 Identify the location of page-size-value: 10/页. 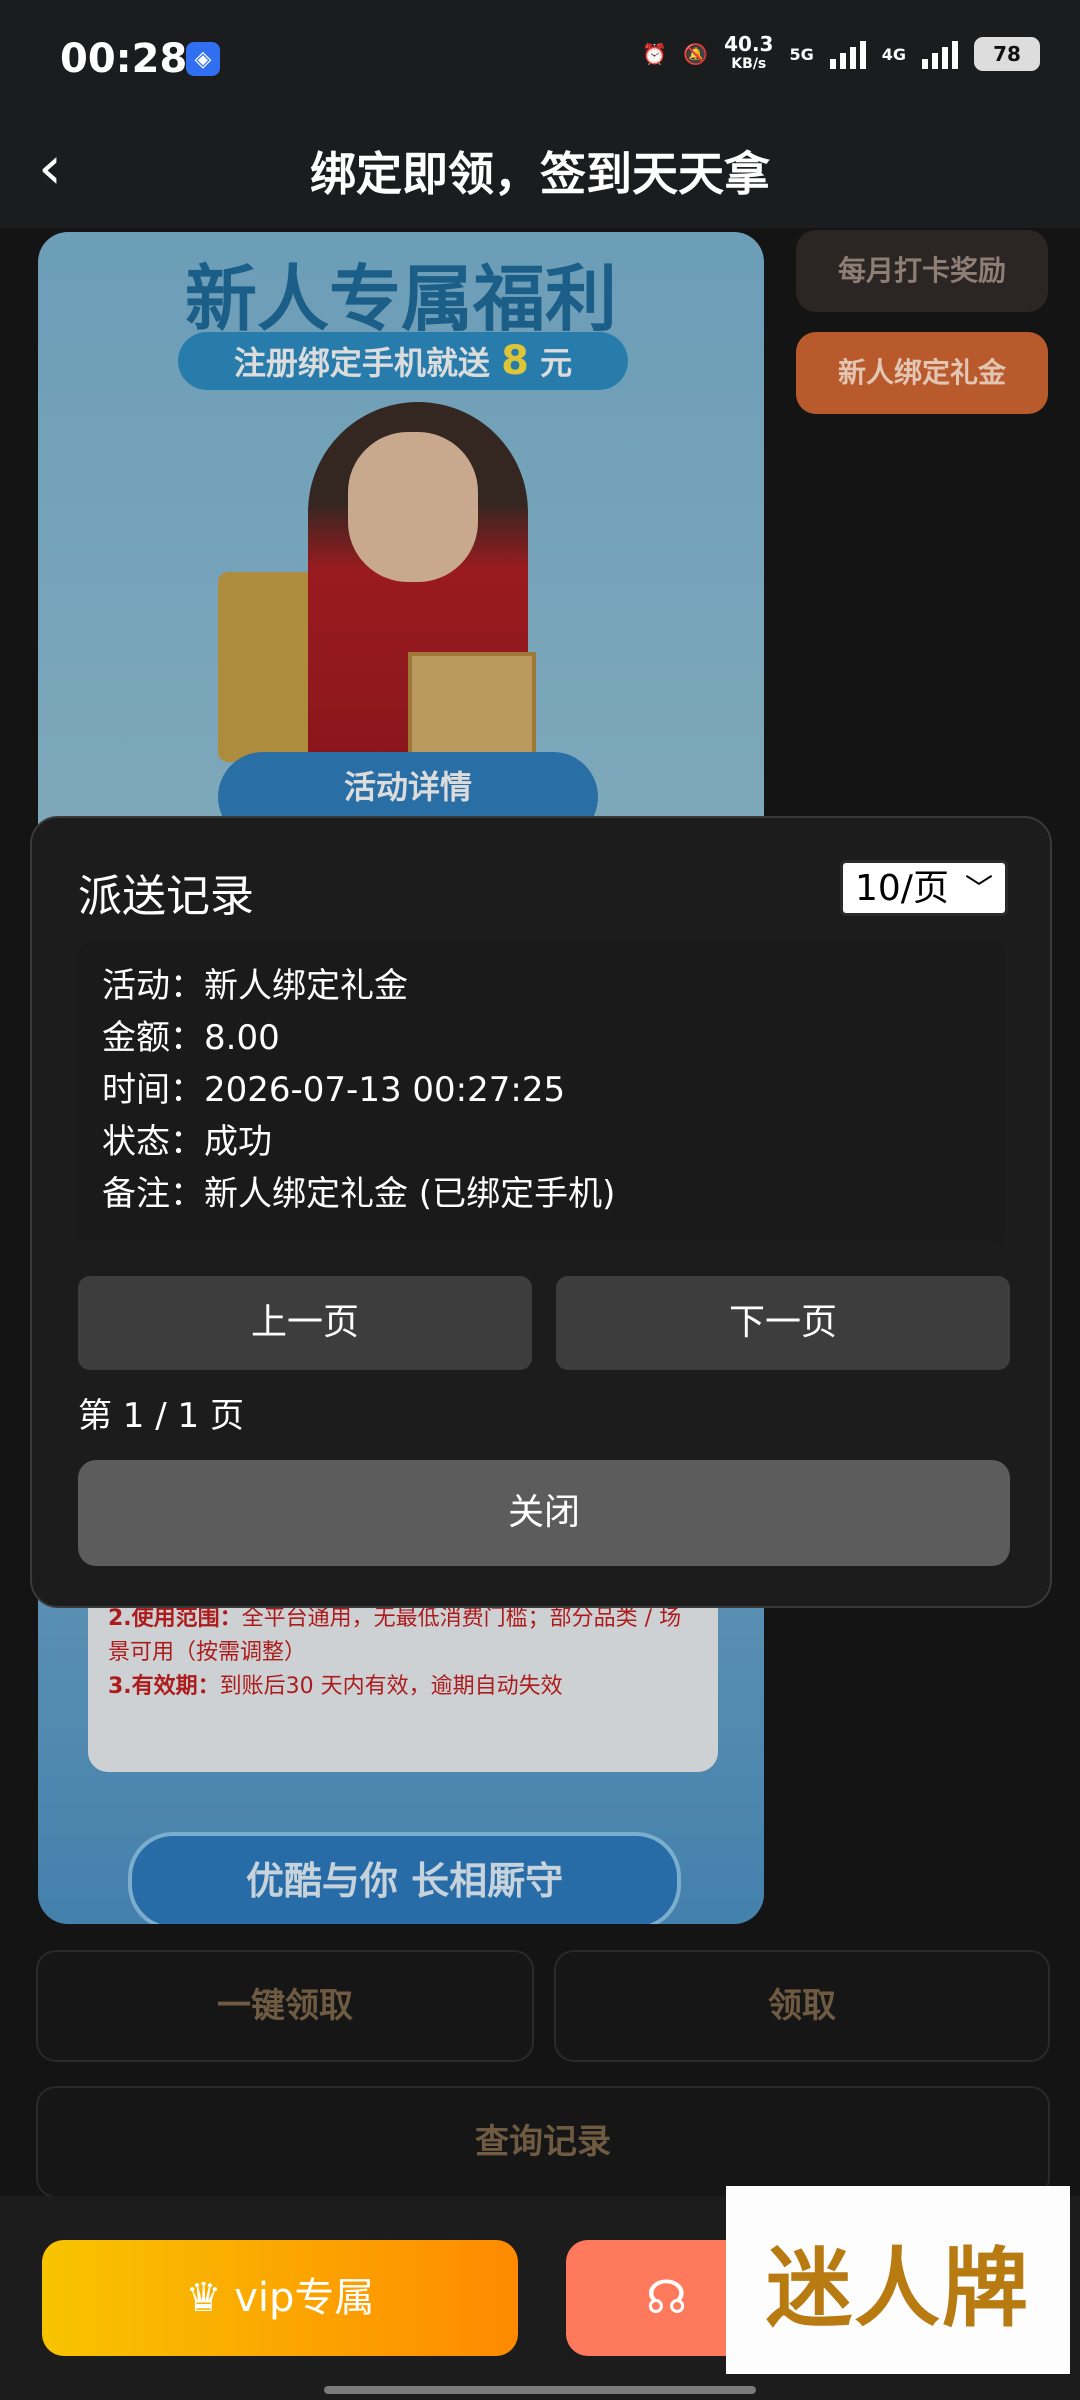
(902, 888).